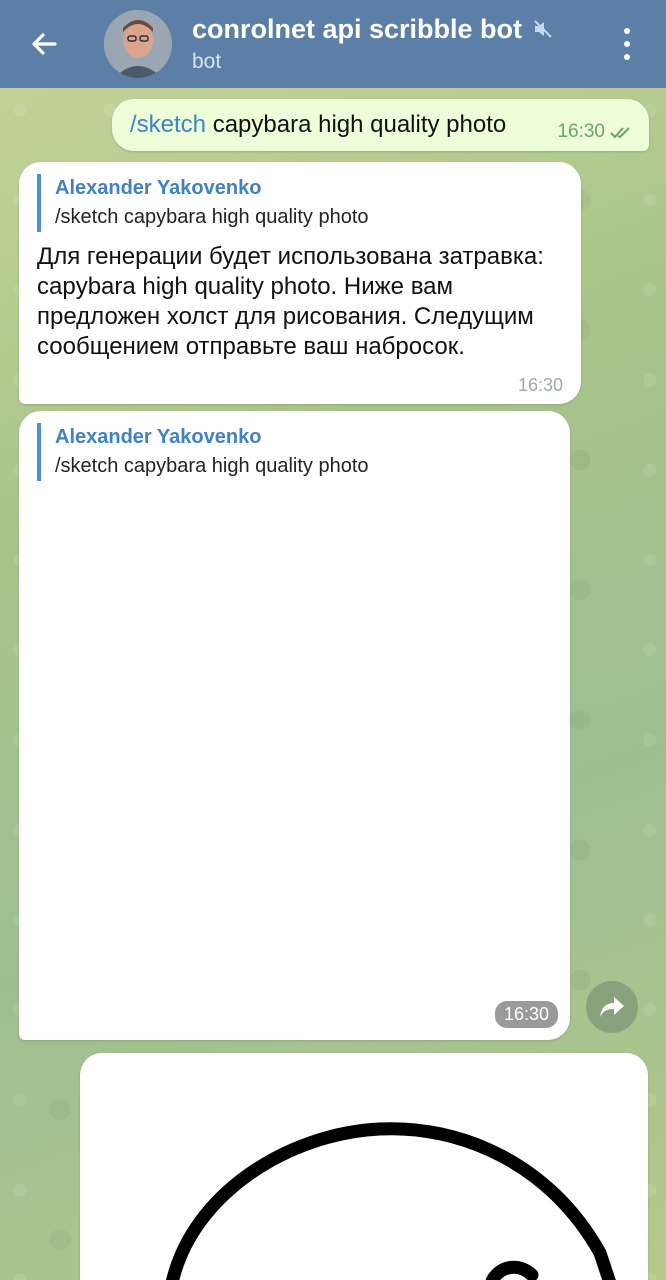  Describe the element at coordinates (168, 124) in the screenshot. I see `command-link: /sketch` at that location.